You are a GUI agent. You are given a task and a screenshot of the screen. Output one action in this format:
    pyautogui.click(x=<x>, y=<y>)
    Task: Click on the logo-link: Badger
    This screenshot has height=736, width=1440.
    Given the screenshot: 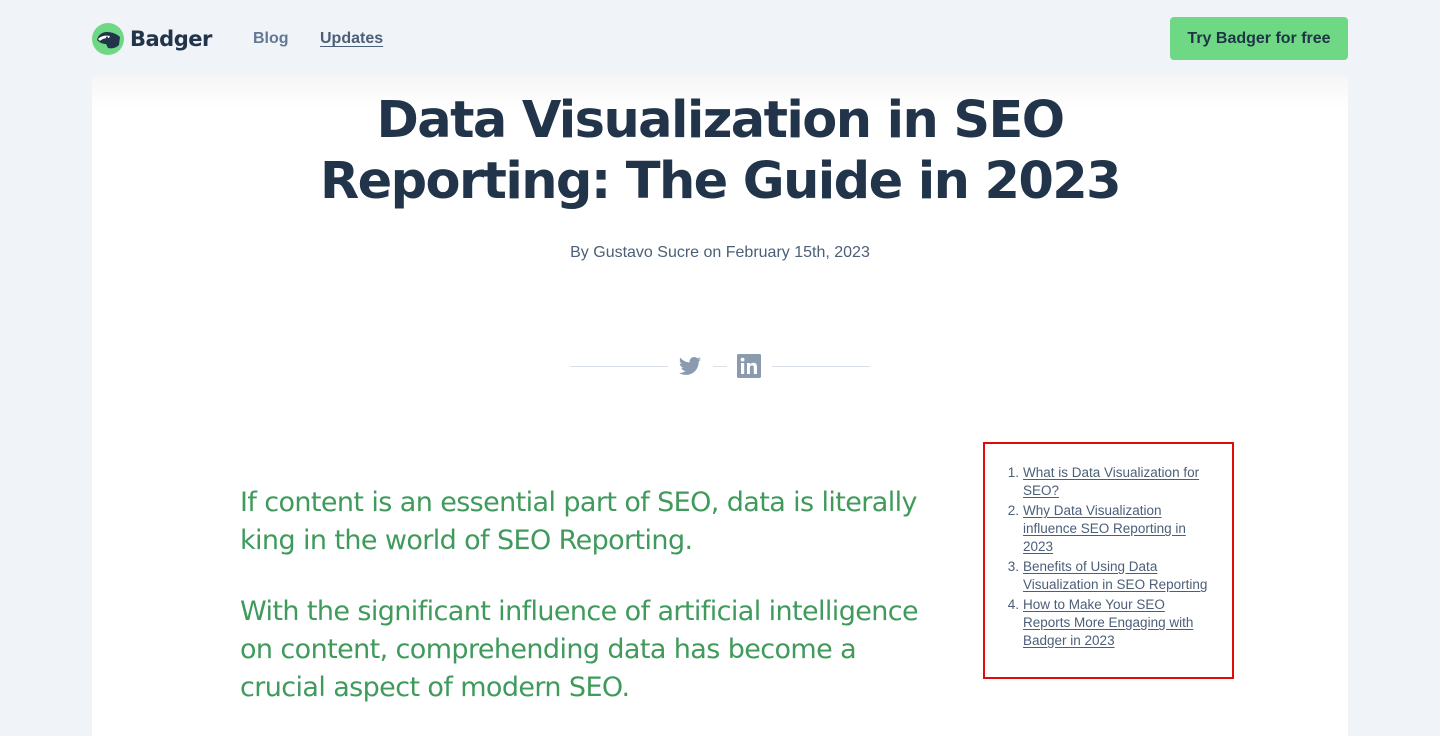 What is the action you would take?
    pyautogui.click(x=152, y=39)
    